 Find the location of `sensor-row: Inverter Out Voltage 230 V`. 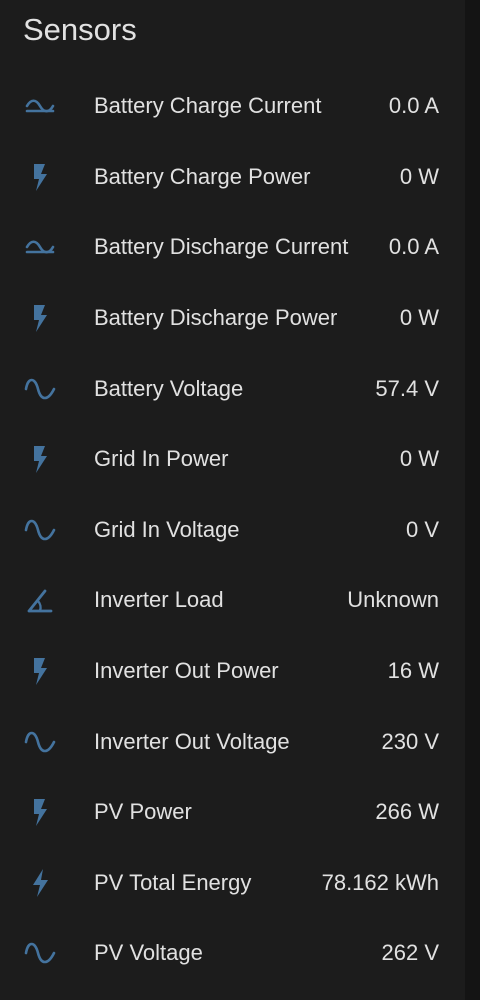

sensor-row: Inverter Out Voltage 230 V is located at coordinates (232, 741).